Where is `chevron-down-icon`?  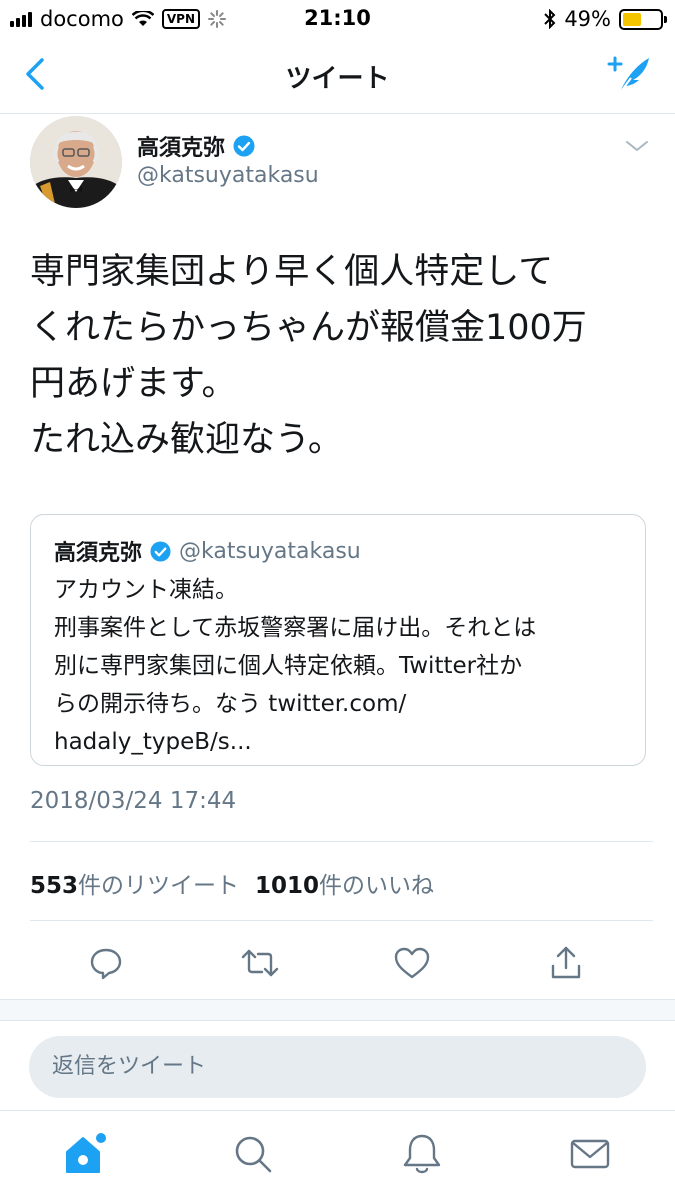 chevron-down-icon is located at coordinates (637, 146).